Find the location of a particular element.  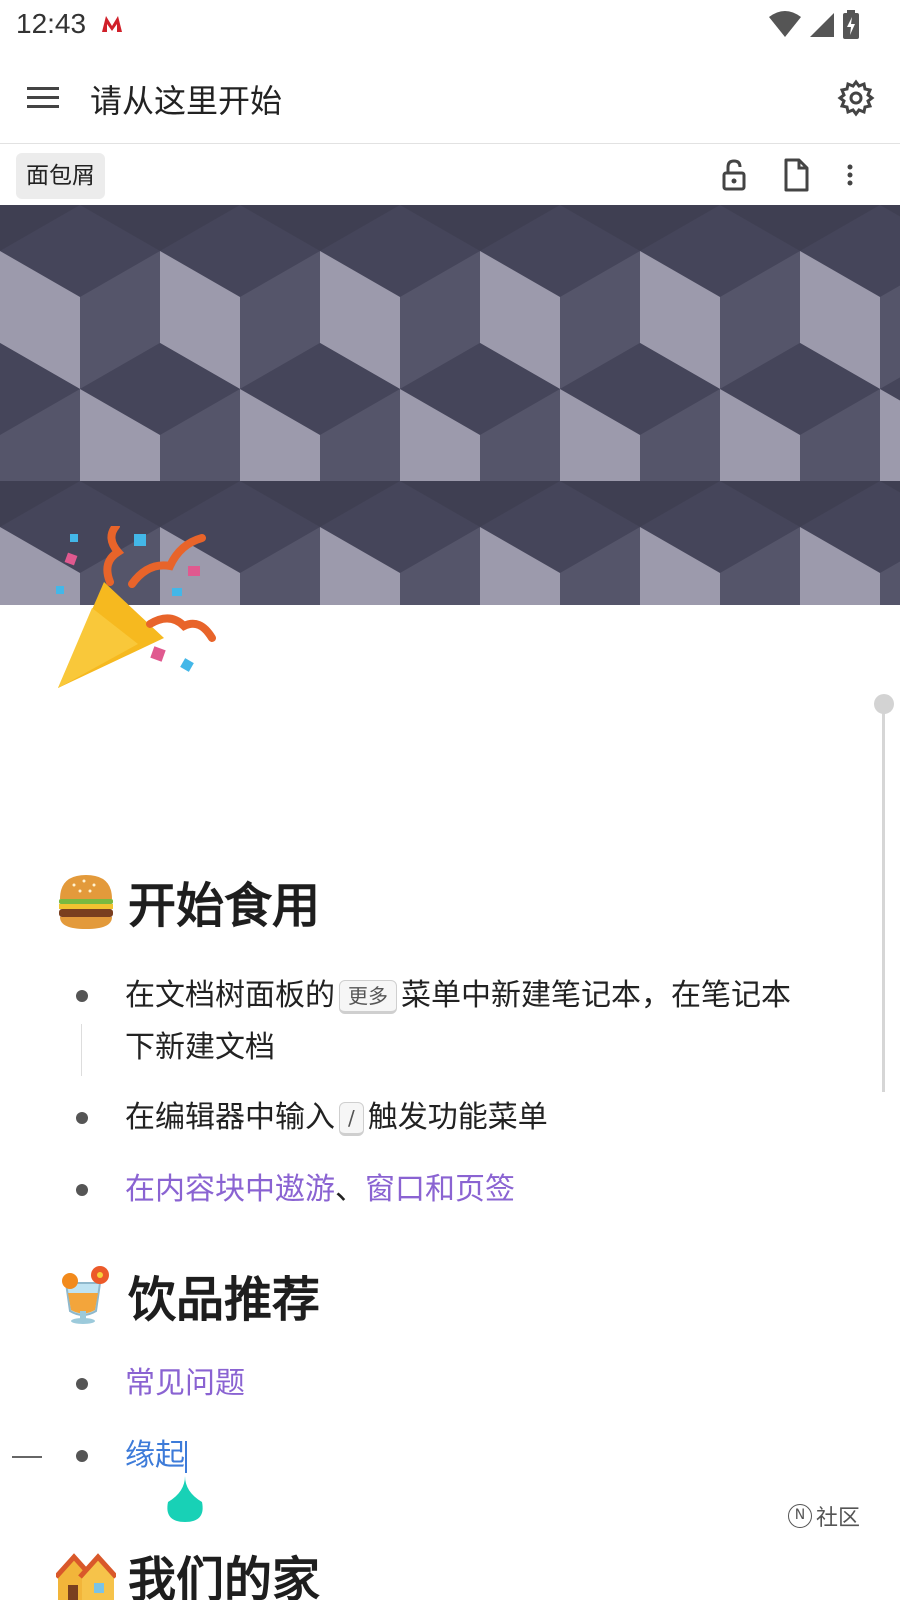

app-bar: 请从这里开始 is located at coordinates (450, 98).